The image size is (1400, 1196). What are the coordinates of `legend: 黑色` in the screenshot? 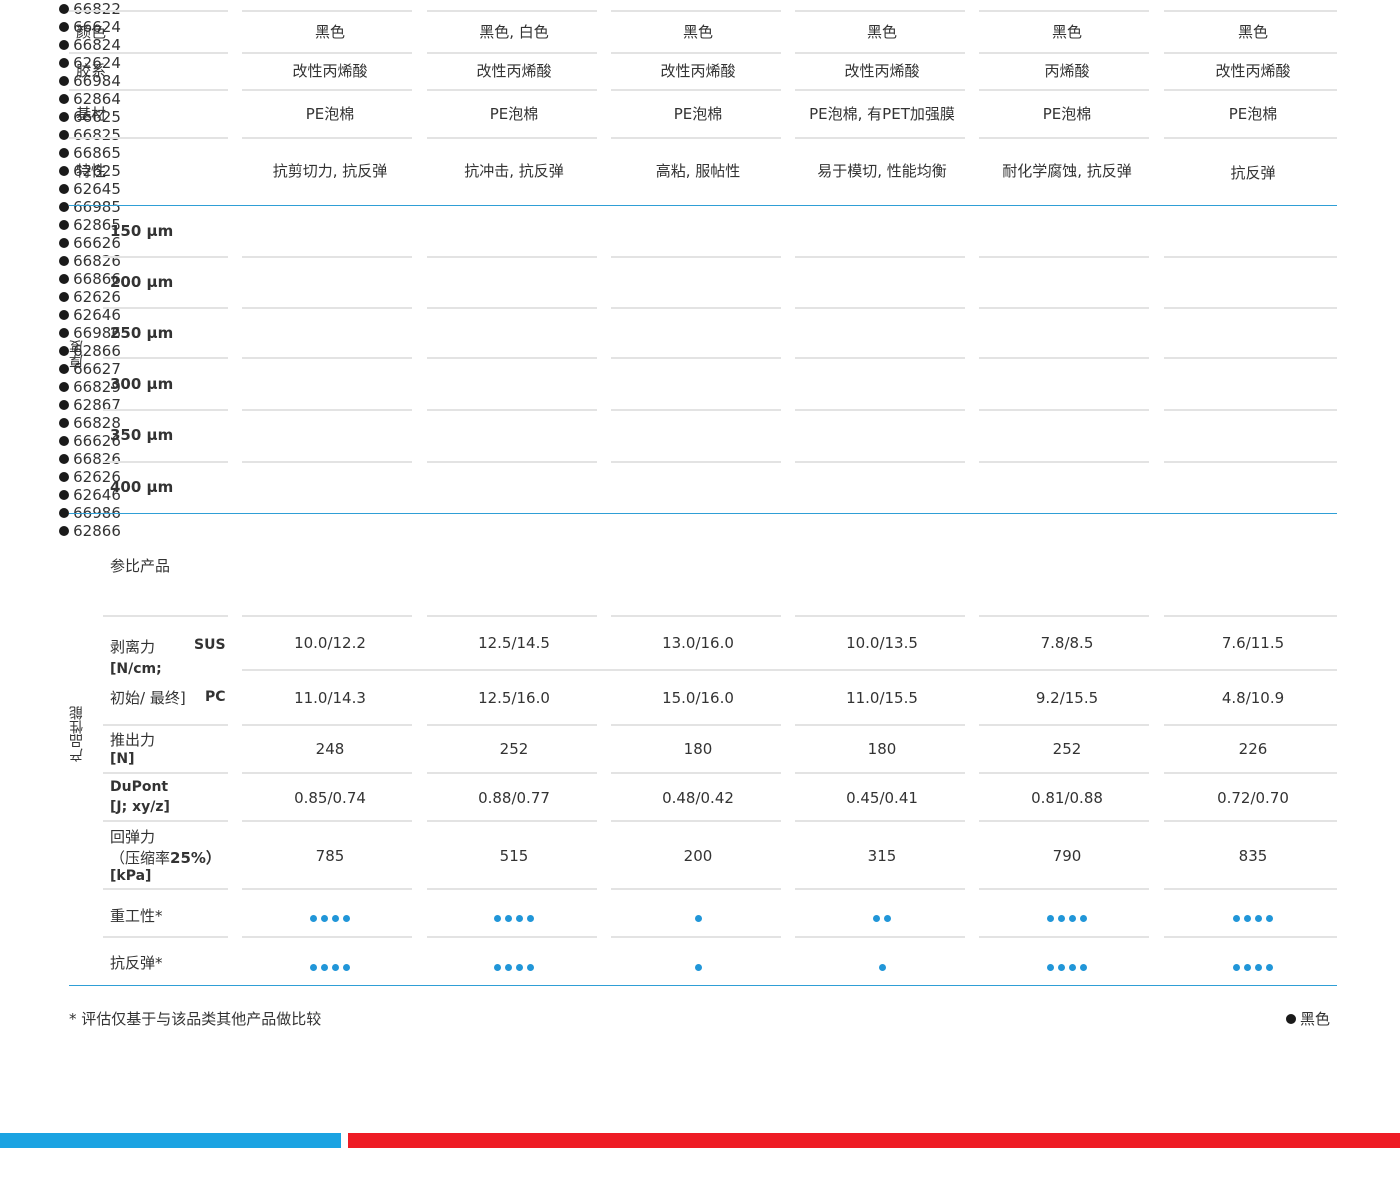 It's located at (1308, 1018).